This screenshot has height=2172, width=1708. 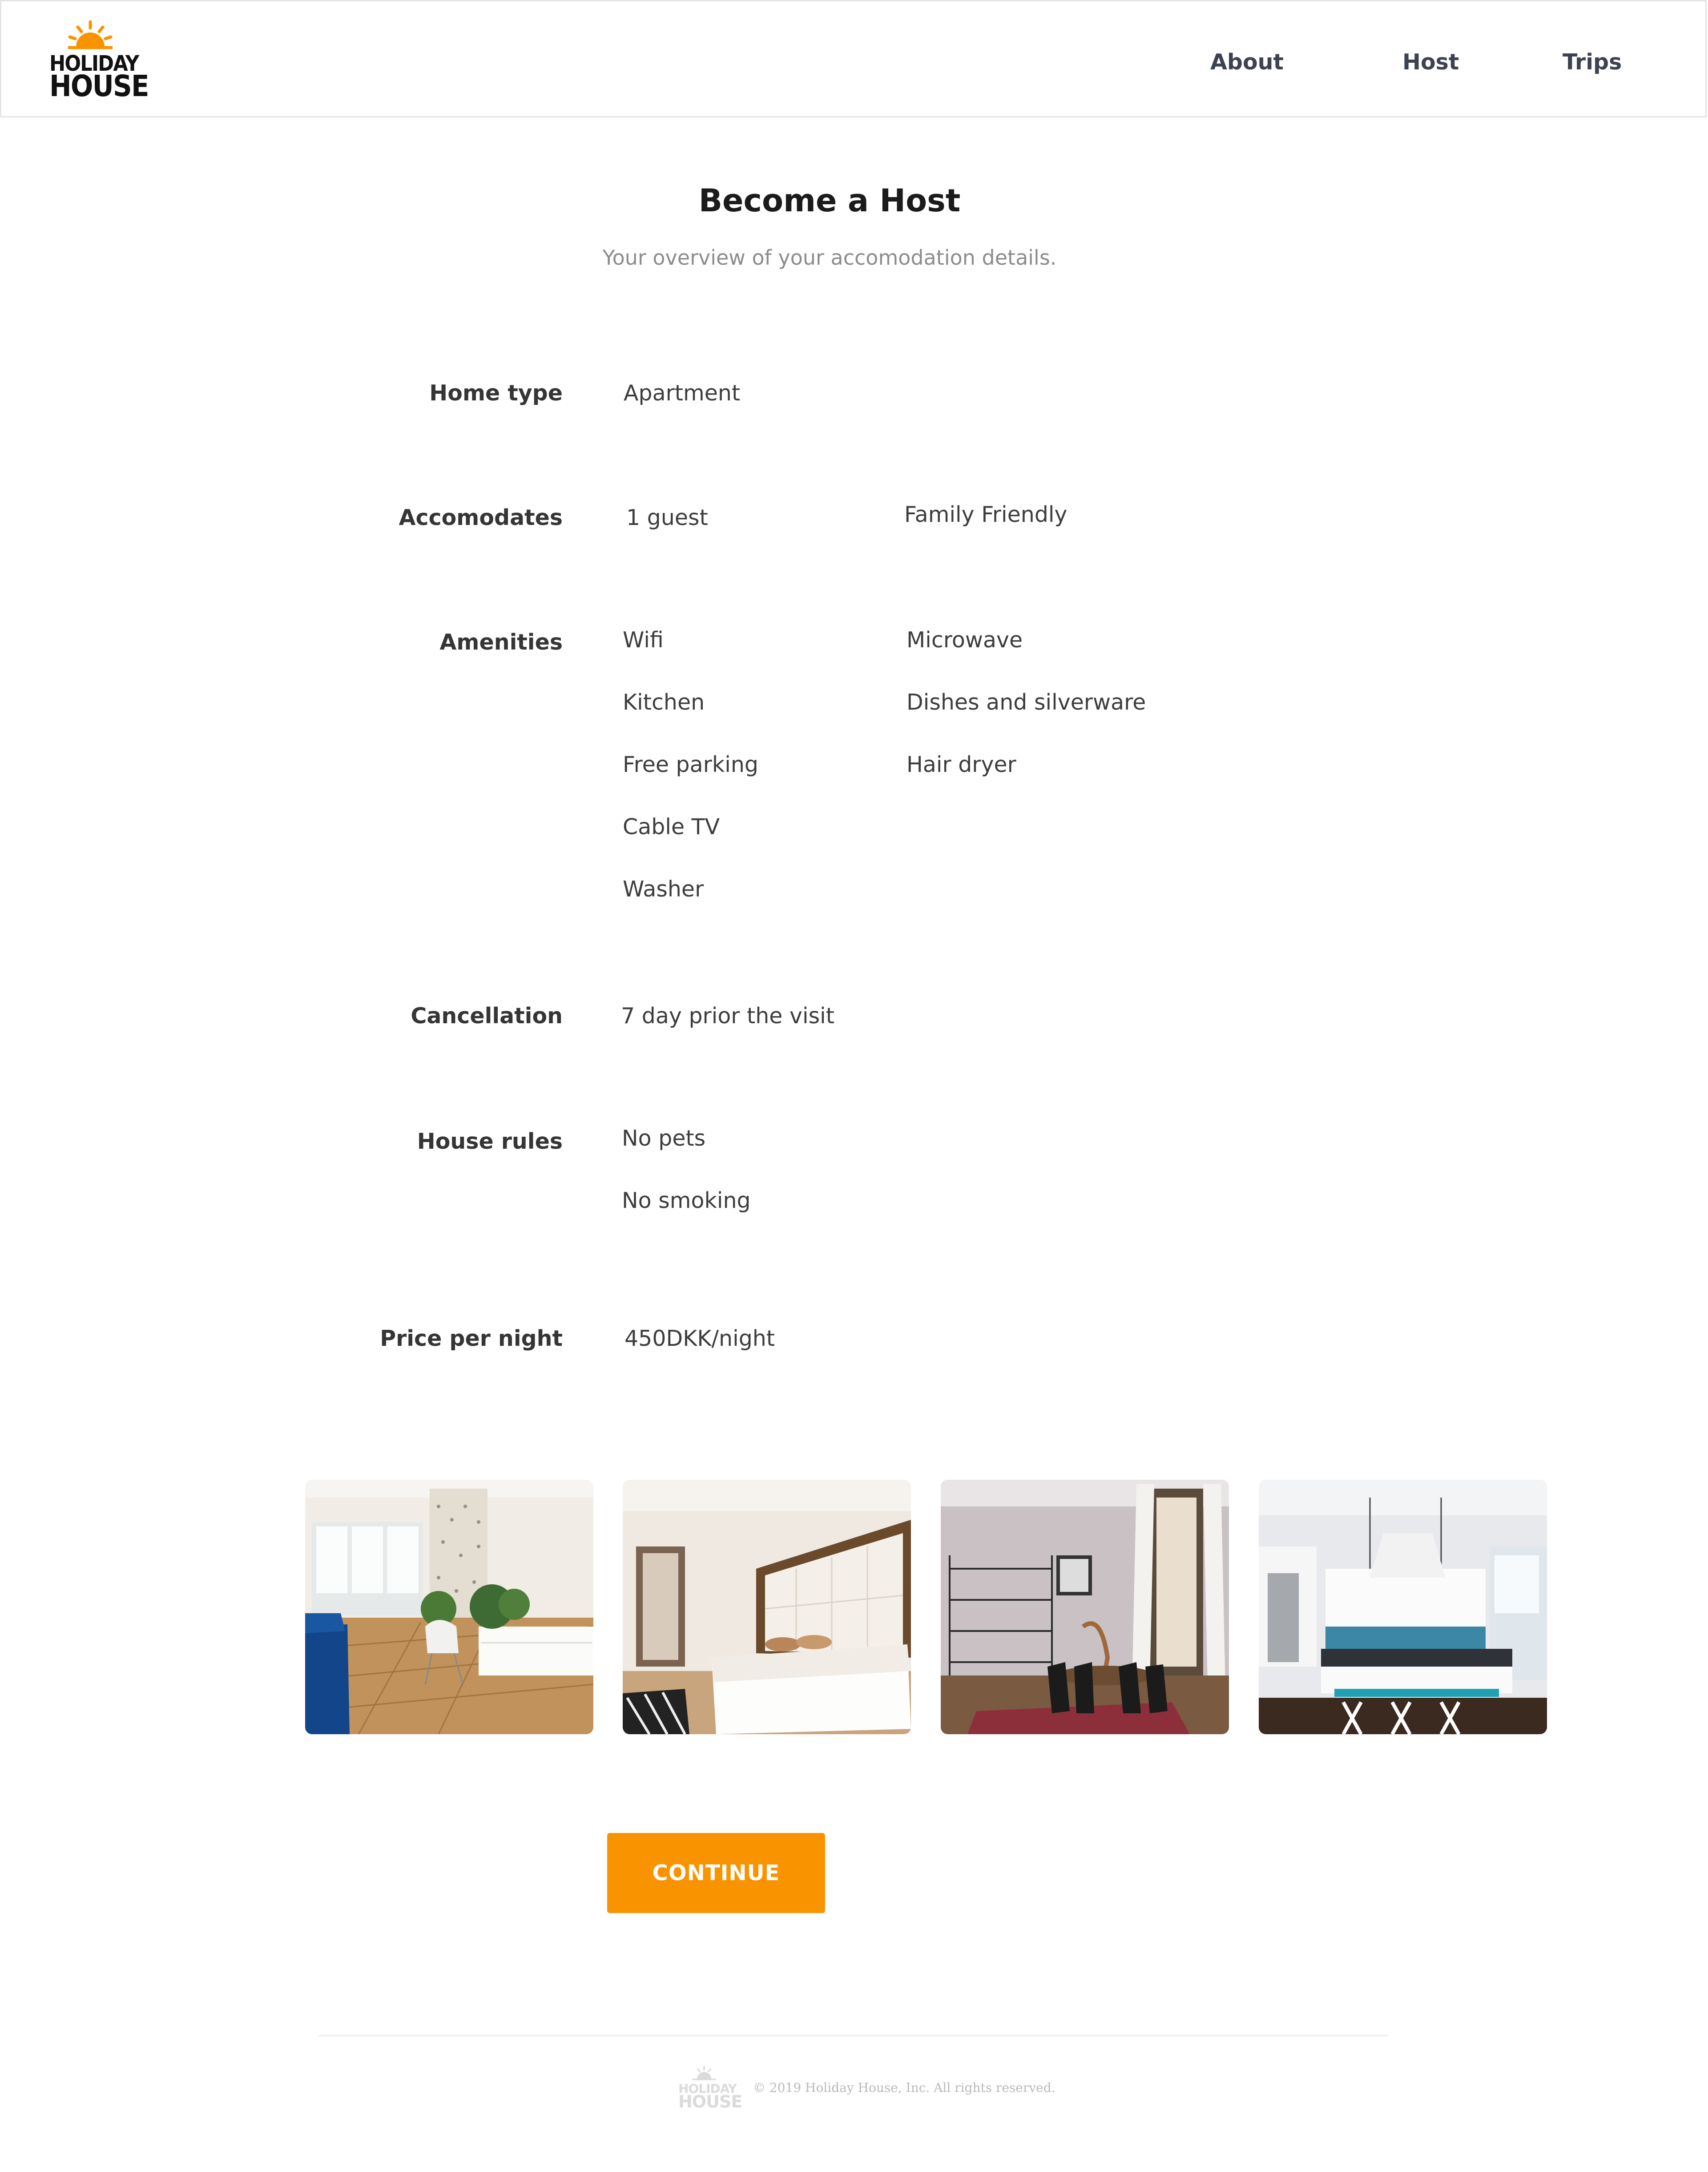 What do you see at coordinates (1026, 702) in the screenshot?
I see `amenity-item: Dishes and silverware` at bounding box center [1026, 702].